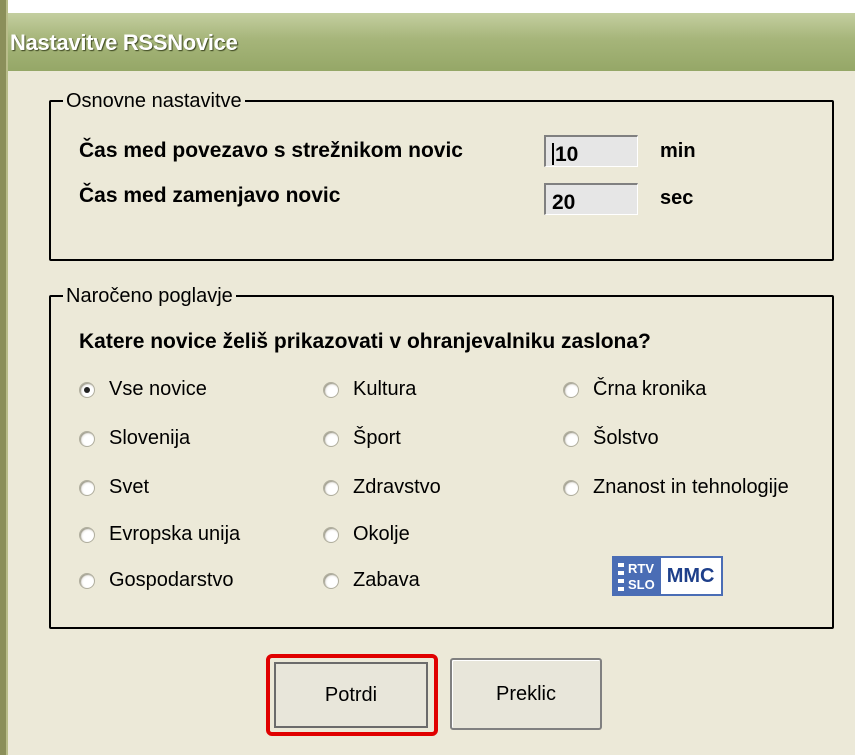 The image size is (855, 755). What do you see at coordinates (427, 6) in the screenshot?
I see `window-top-edge` at bounding box center [427, 6].